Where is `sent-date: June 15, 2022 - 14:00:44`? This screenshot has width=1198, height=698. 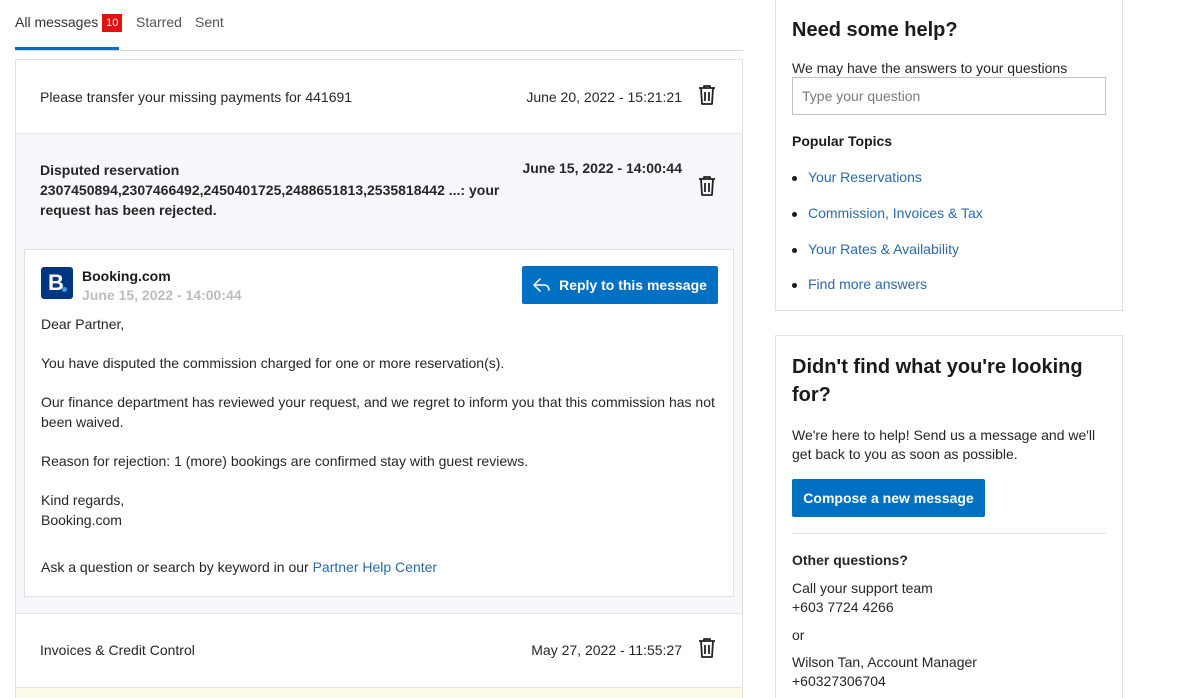
sent-date: June 15, 2022 - 14:00:44 is located at coordinates (162, 295).